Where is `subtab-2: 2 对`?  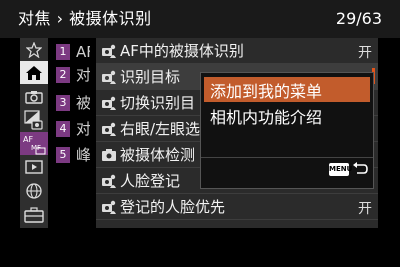
subtab-2: 2 对 is located at coordinates (76, 74).